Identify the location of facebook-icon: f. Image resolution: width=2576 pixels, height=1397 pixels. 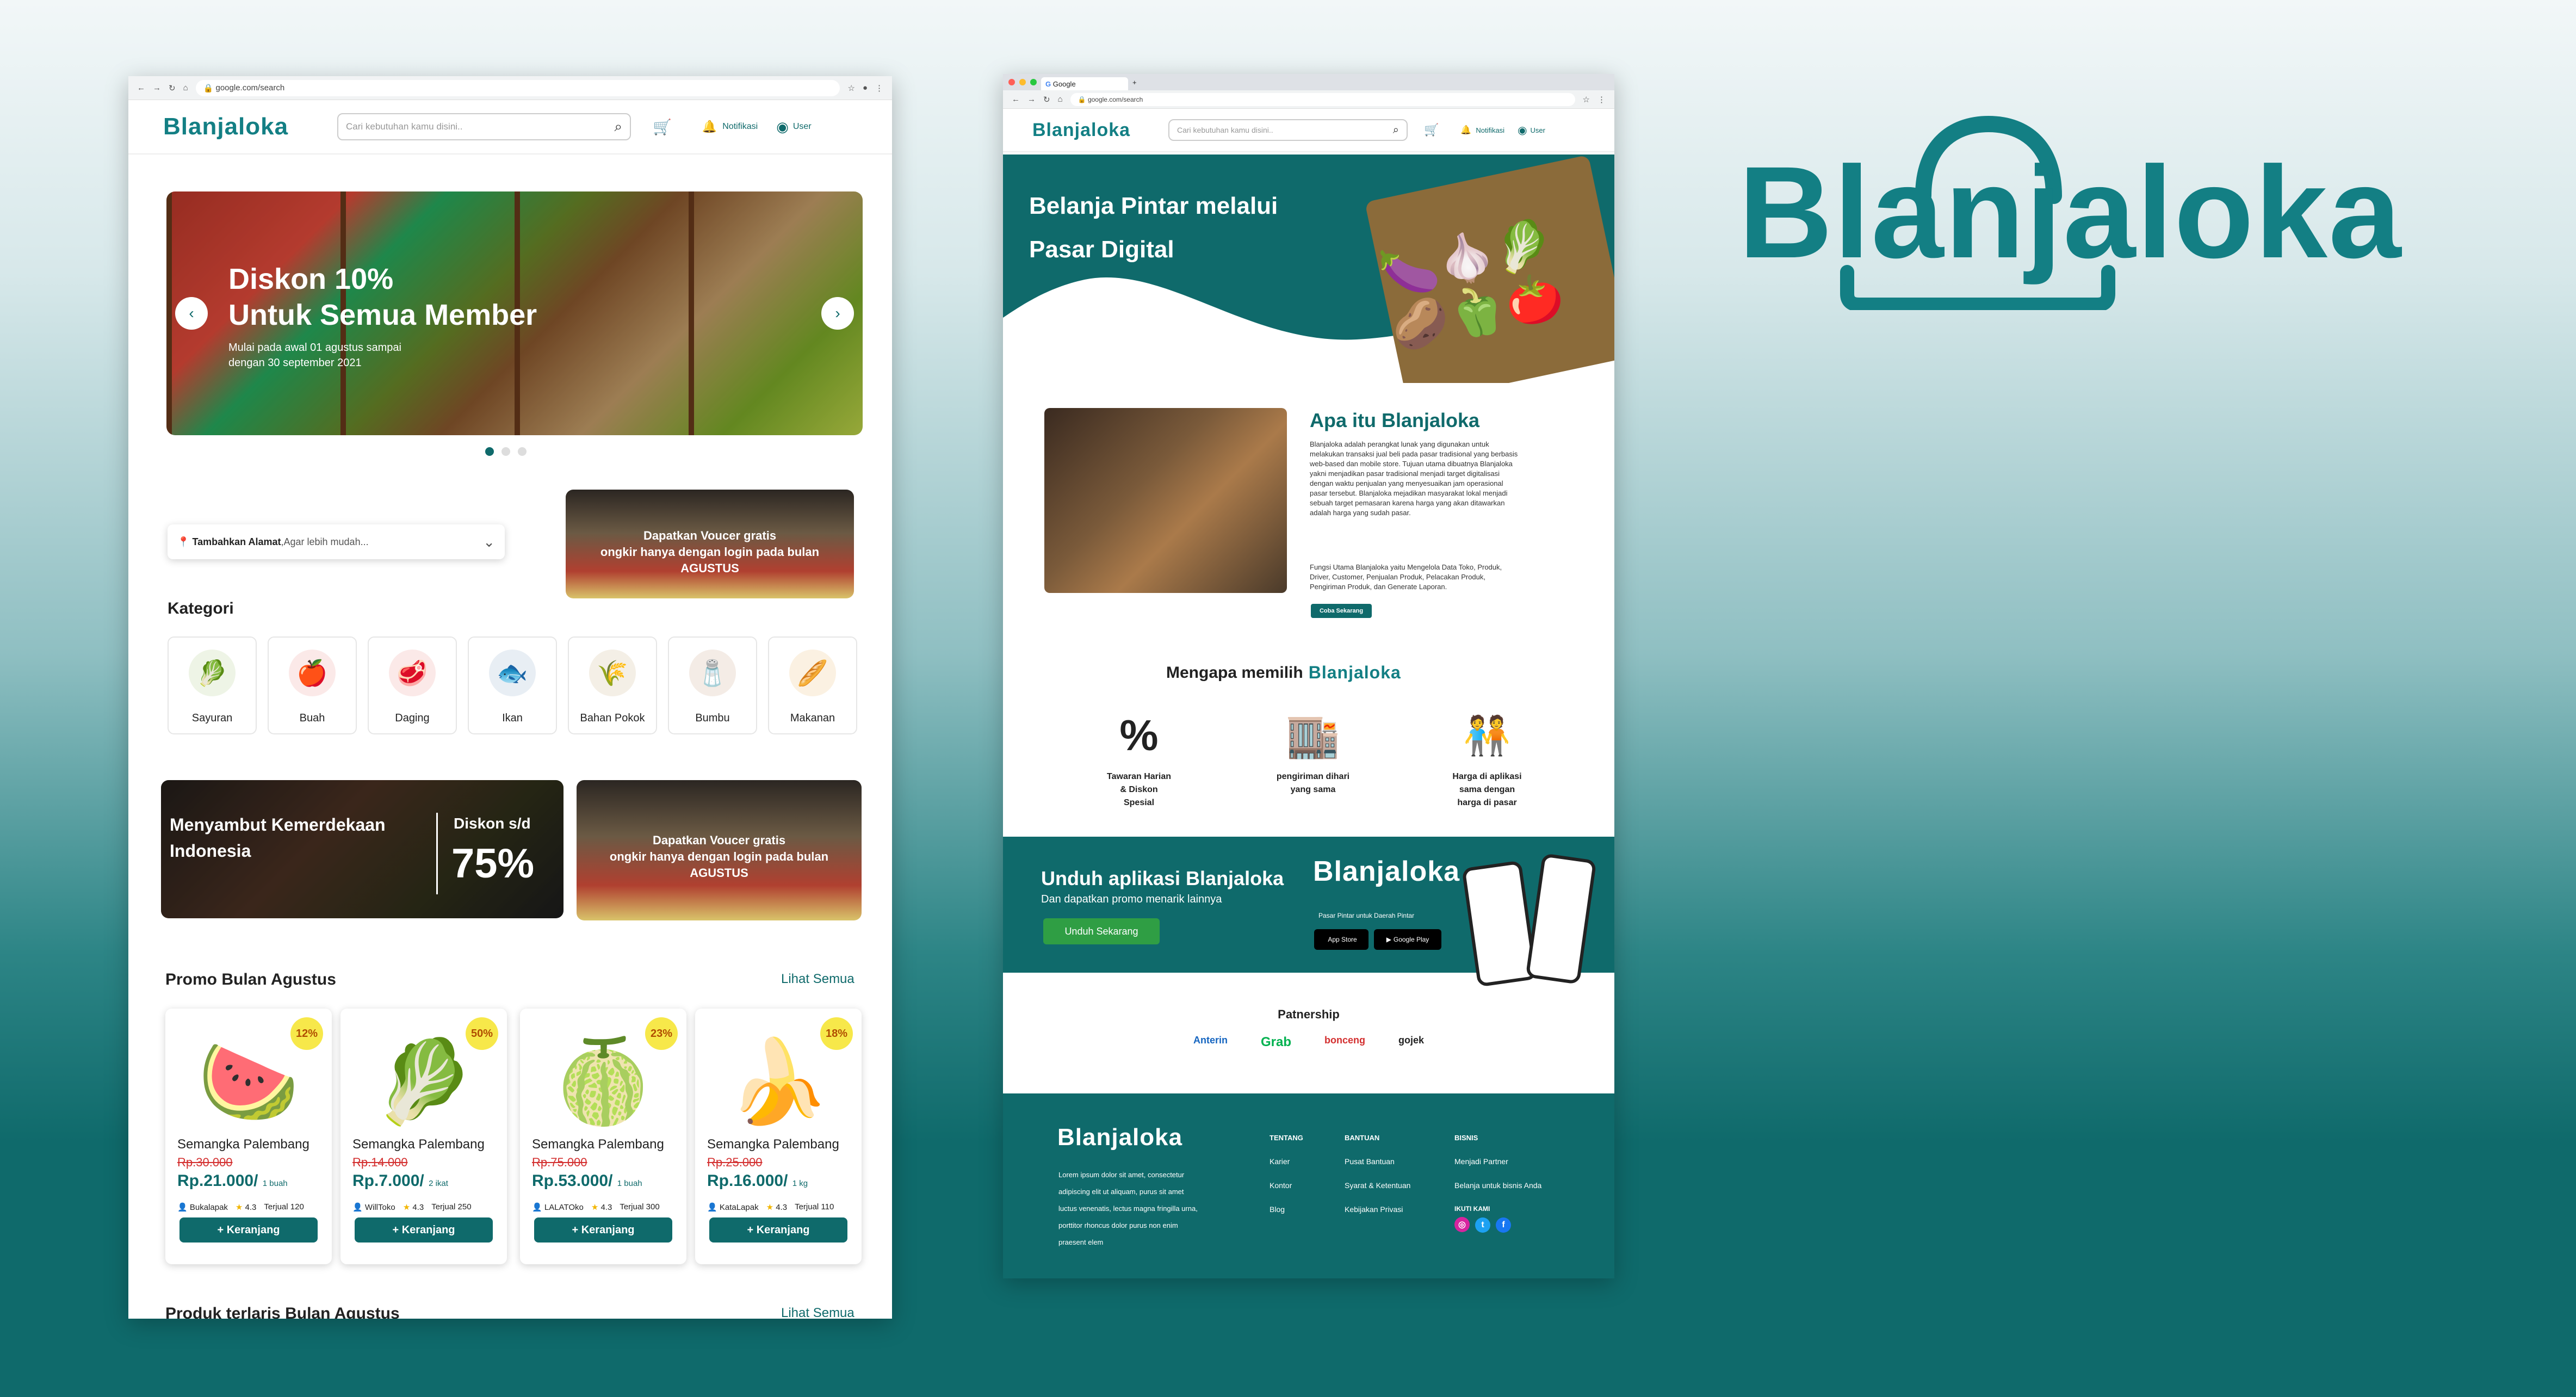
(1504, 1225).